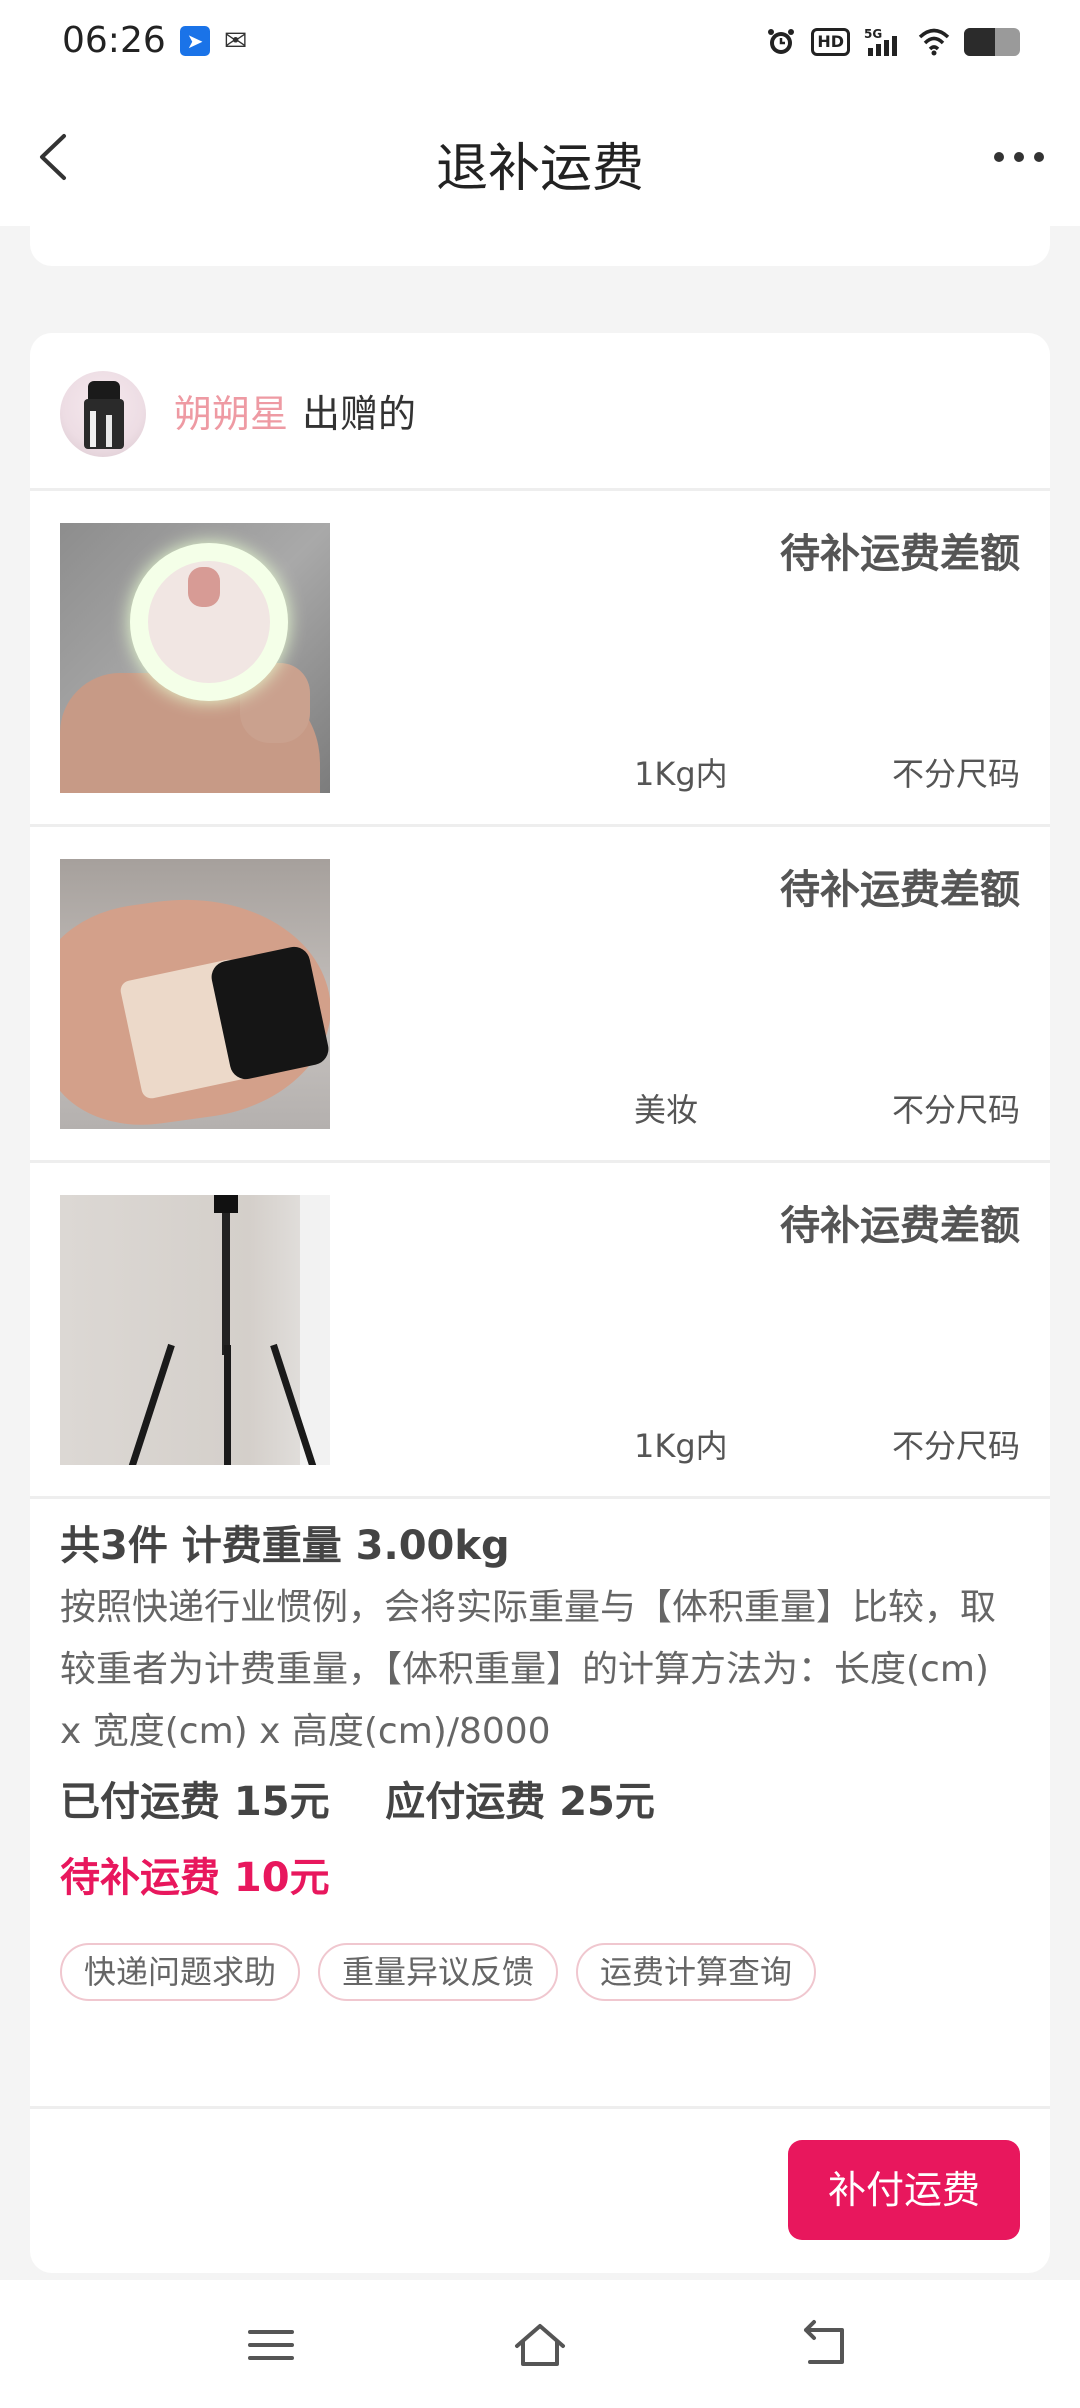  I want to click on ring-light-photo, so click(195, 658).